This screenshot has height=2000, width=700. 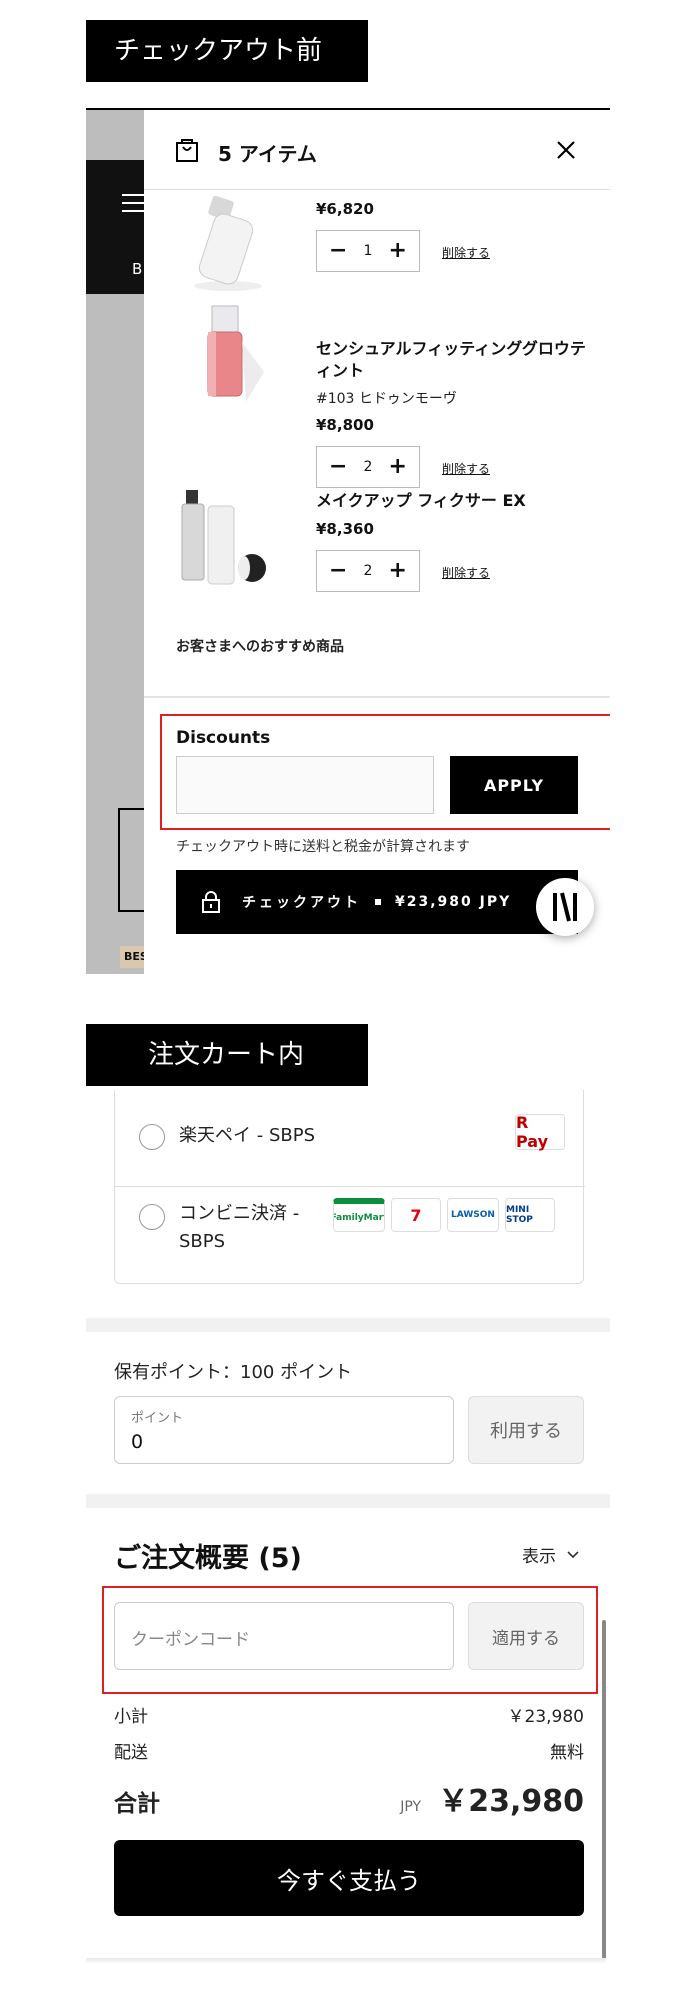 I want to click on payment-option-label: 楽天ペイ - SBPS, so click(x=247, y=1135).